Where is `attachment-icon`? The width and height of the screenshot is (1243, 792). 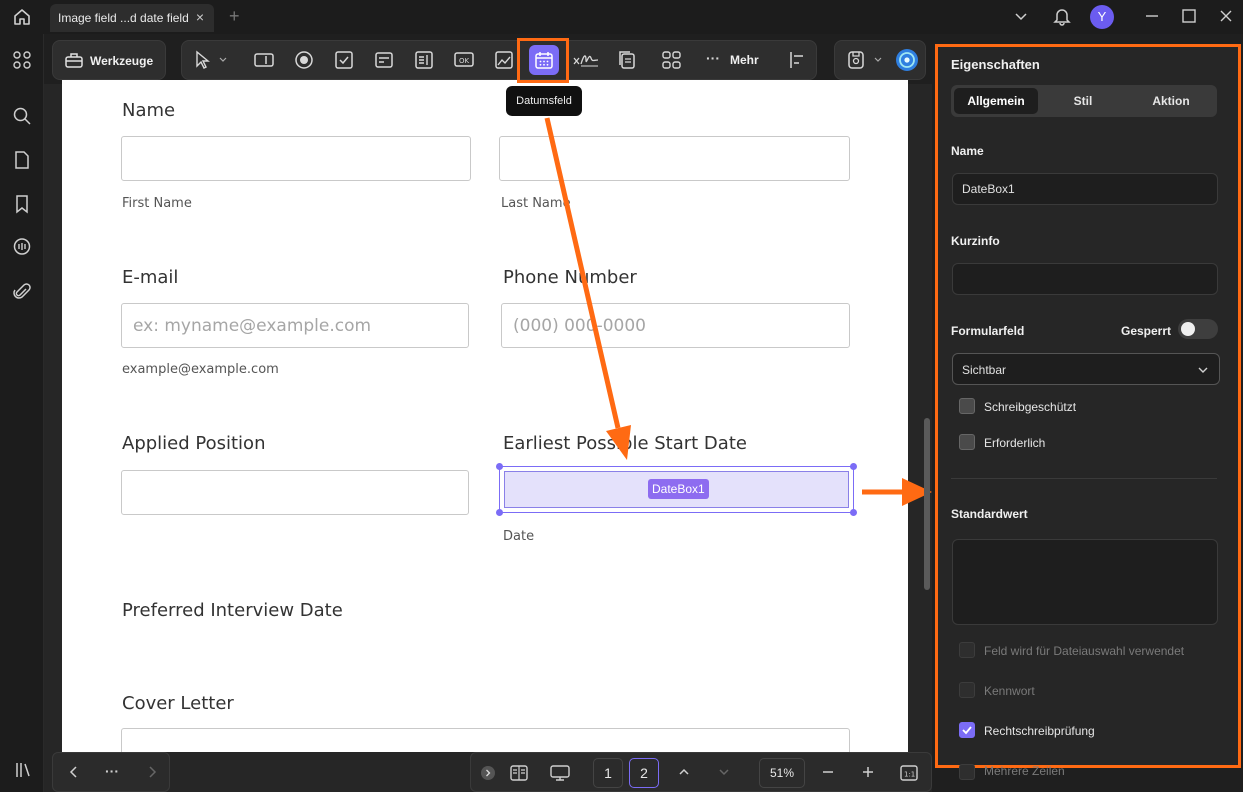
attachment-icon is located at coordinates (22, 292).